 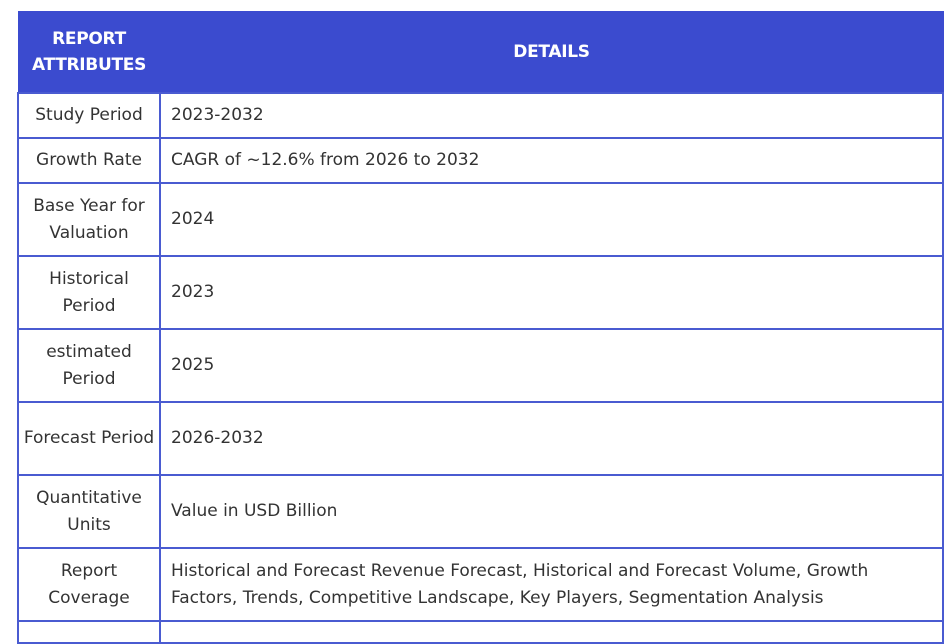 I want to click on table-row: estimated Period 2025, so click(x=480, y=365).